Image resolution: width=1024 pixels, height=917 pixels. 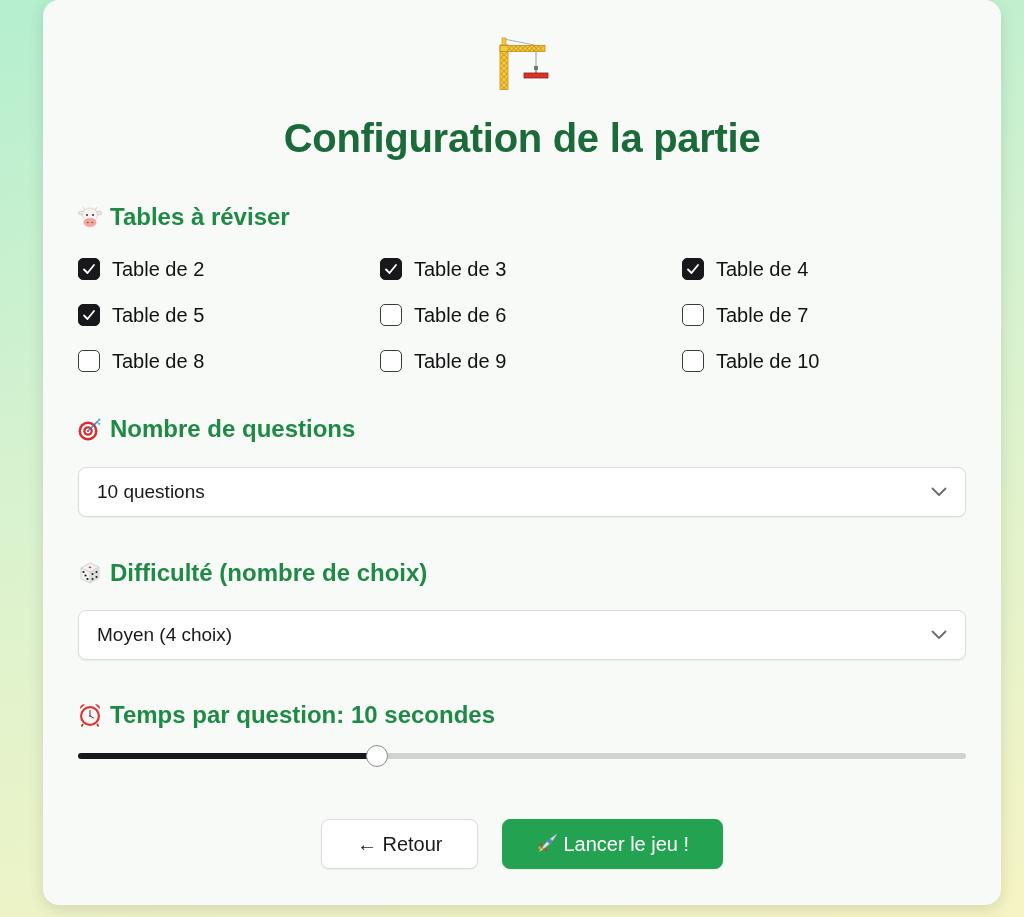 I want to click on slider-thumb, so click(x=377, y=756).